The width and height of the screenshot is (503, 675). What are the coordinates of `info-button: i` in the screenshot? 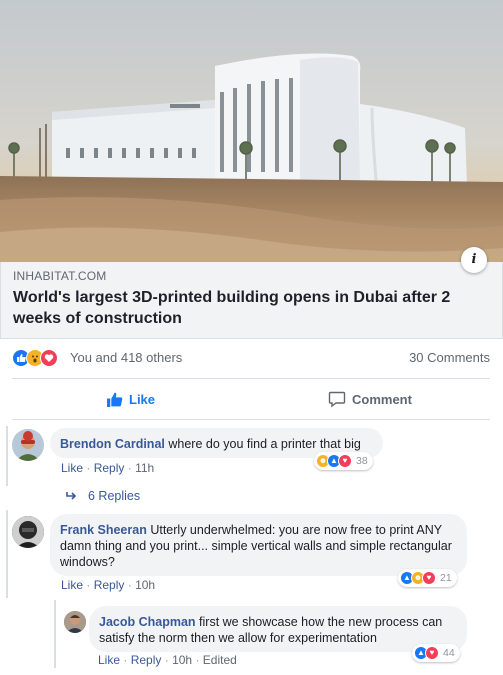 It's located at (474, 260).